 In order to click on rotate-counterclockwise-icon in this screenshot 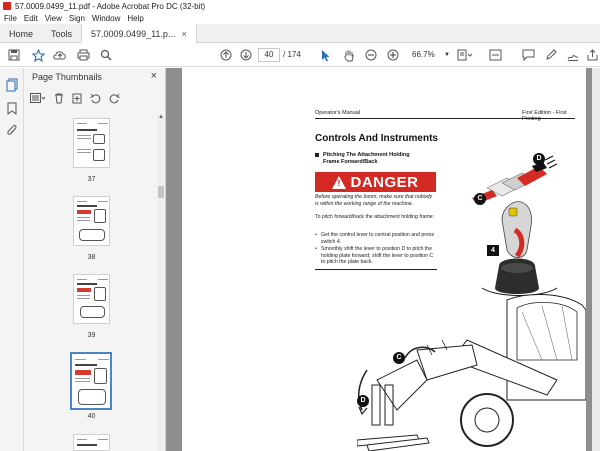, I will do `click(95, 99)`.